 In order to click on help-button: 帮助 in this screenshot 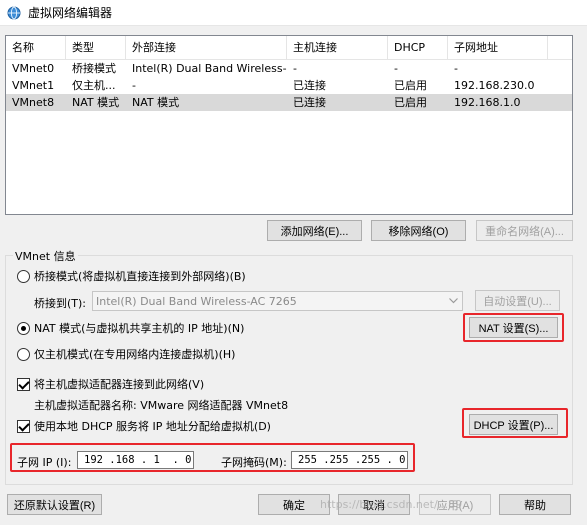, I will do `click(535, 504)`.